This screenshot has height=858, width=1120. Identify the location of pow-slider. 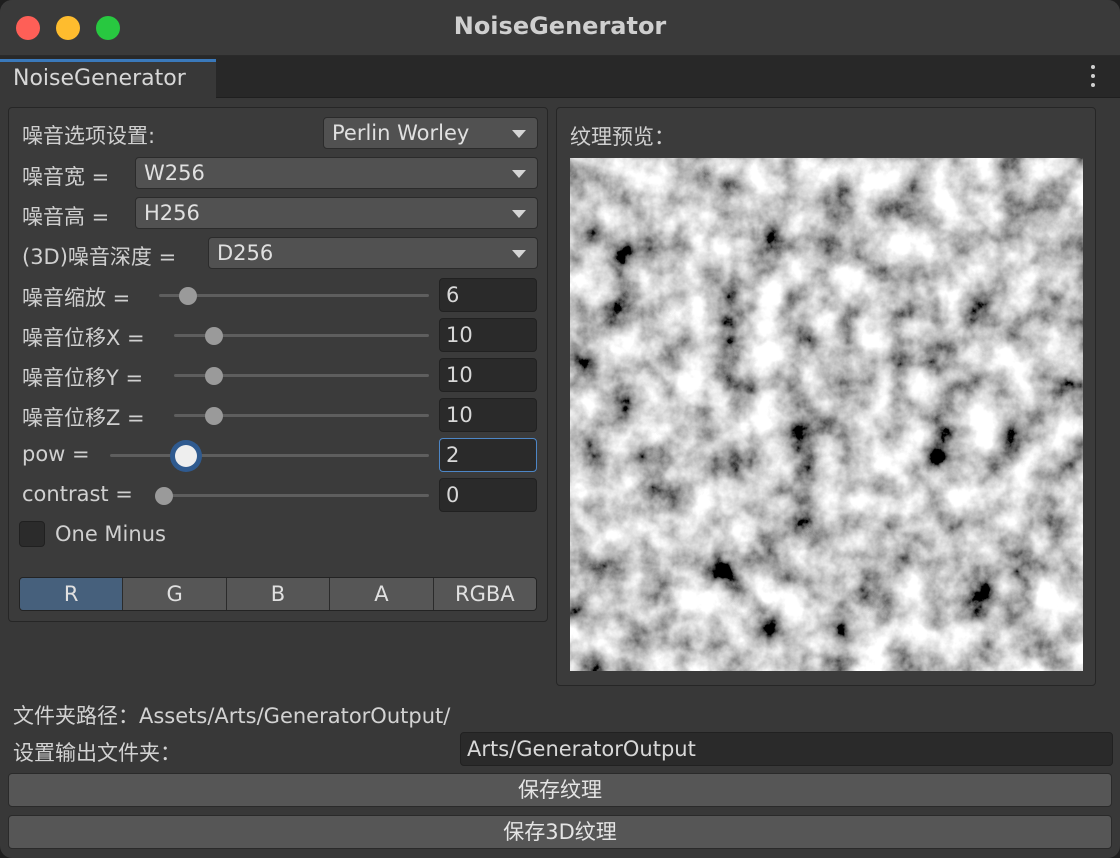
(269, 455).